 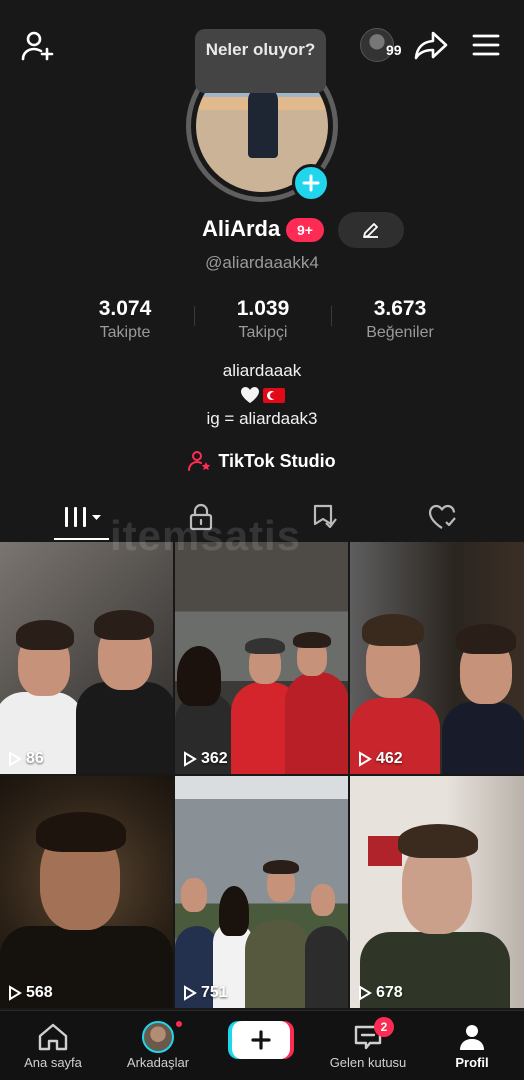 I want to click on share-icon, so click(x=431, y=45).